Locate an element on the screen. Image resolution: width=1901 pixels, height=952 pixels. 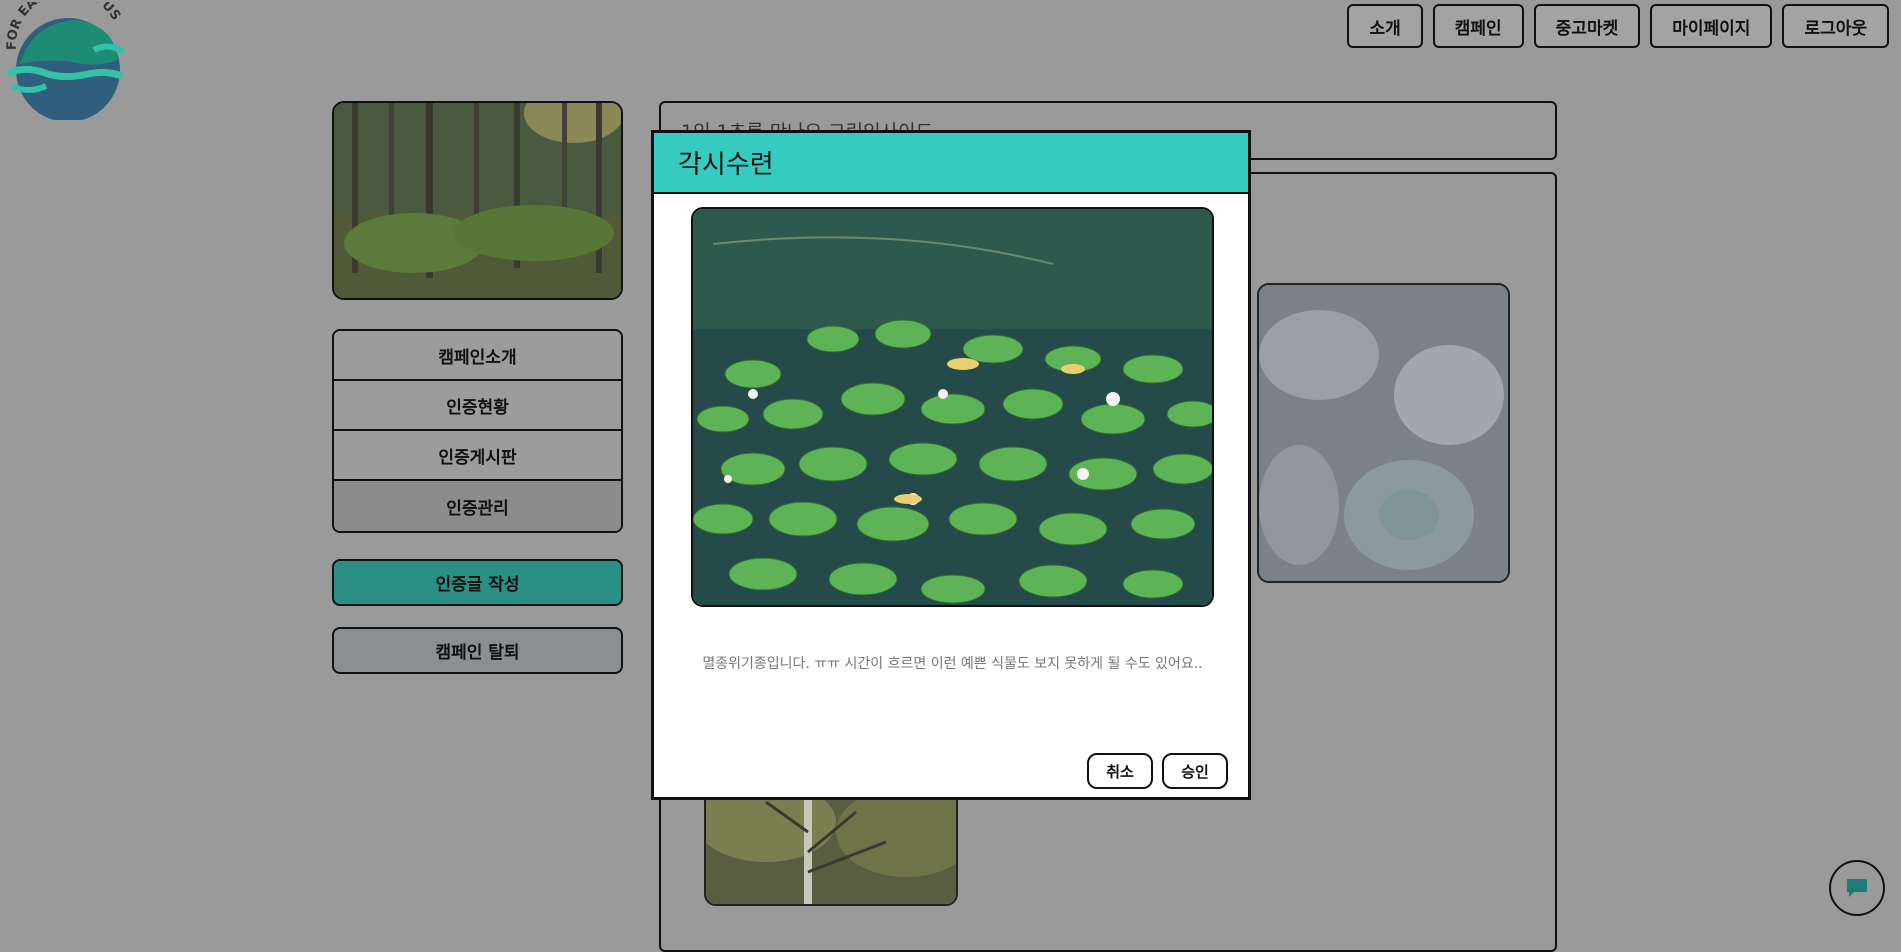
chat-button is located at coordinates (1857, 888).